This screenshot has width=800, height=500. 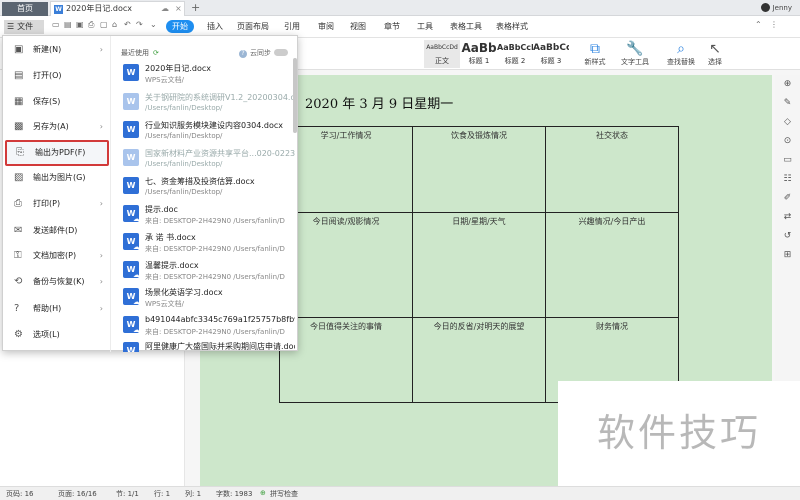 What do you see at coordinates (787, 84) in the screenshot?
I see `zoom-icon: ⊕` at bounding box center [787, 84].